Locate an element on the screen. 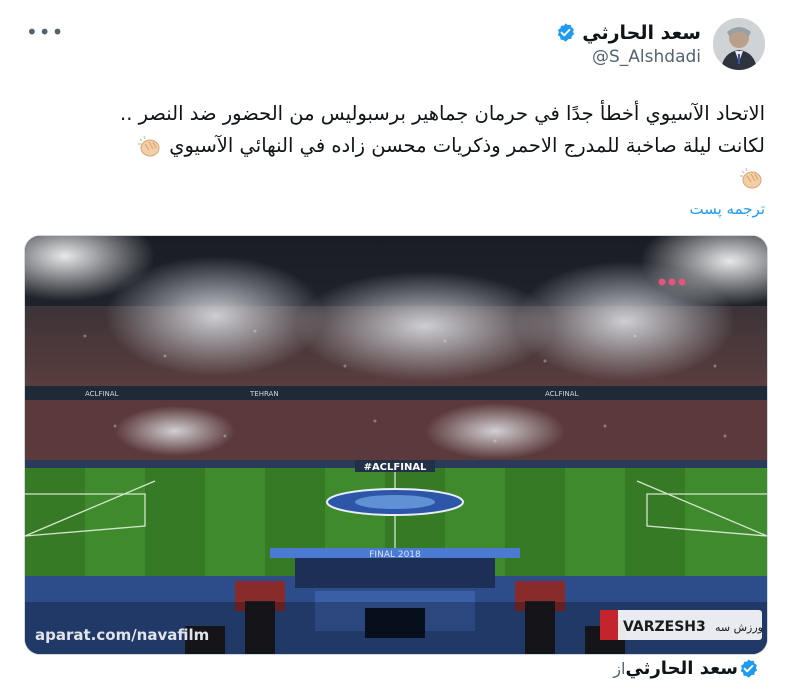 The width and height of the screenshot is (791, 700). avatar is located at coordinates (739, 44).